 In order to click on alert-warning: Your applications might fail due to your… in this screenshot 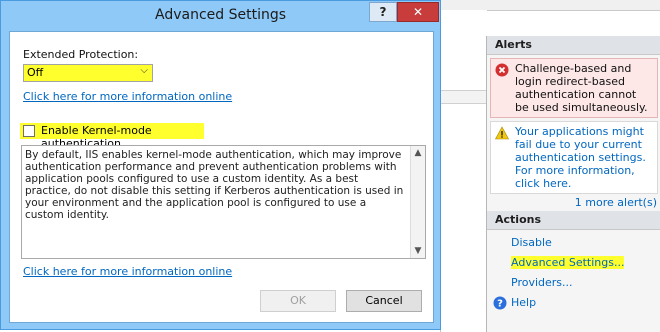, I will do `click(574, 157)`.